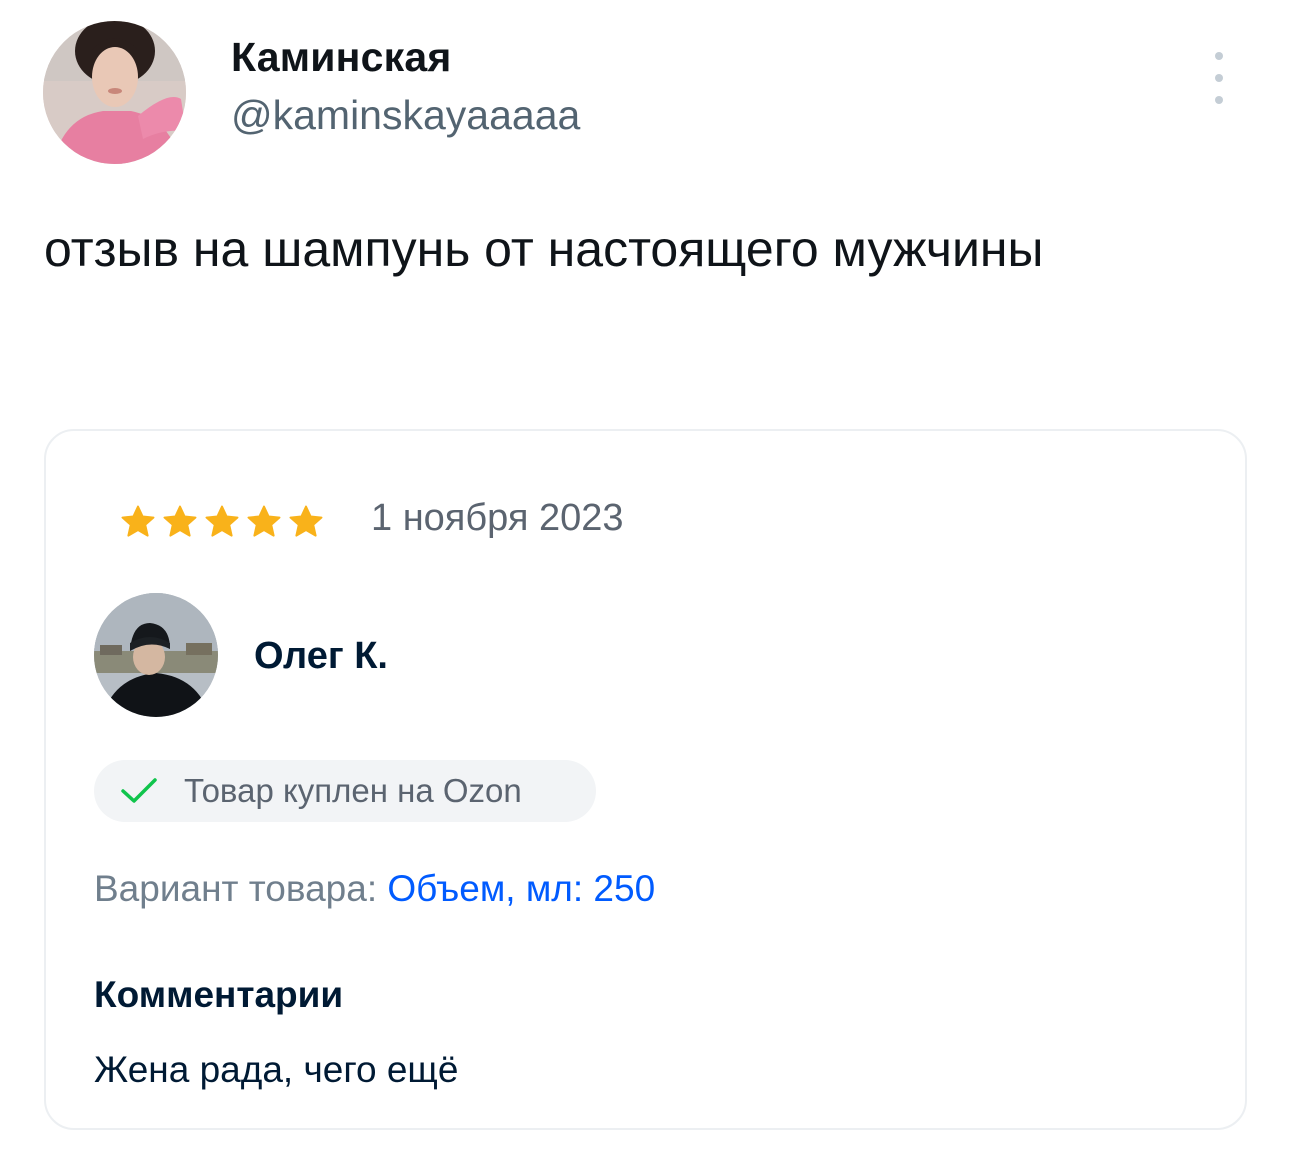 The image size is (1290, 1158). I want to click on purchase-verified-badge: Товар куплен на Ozon, so click(345, 791).